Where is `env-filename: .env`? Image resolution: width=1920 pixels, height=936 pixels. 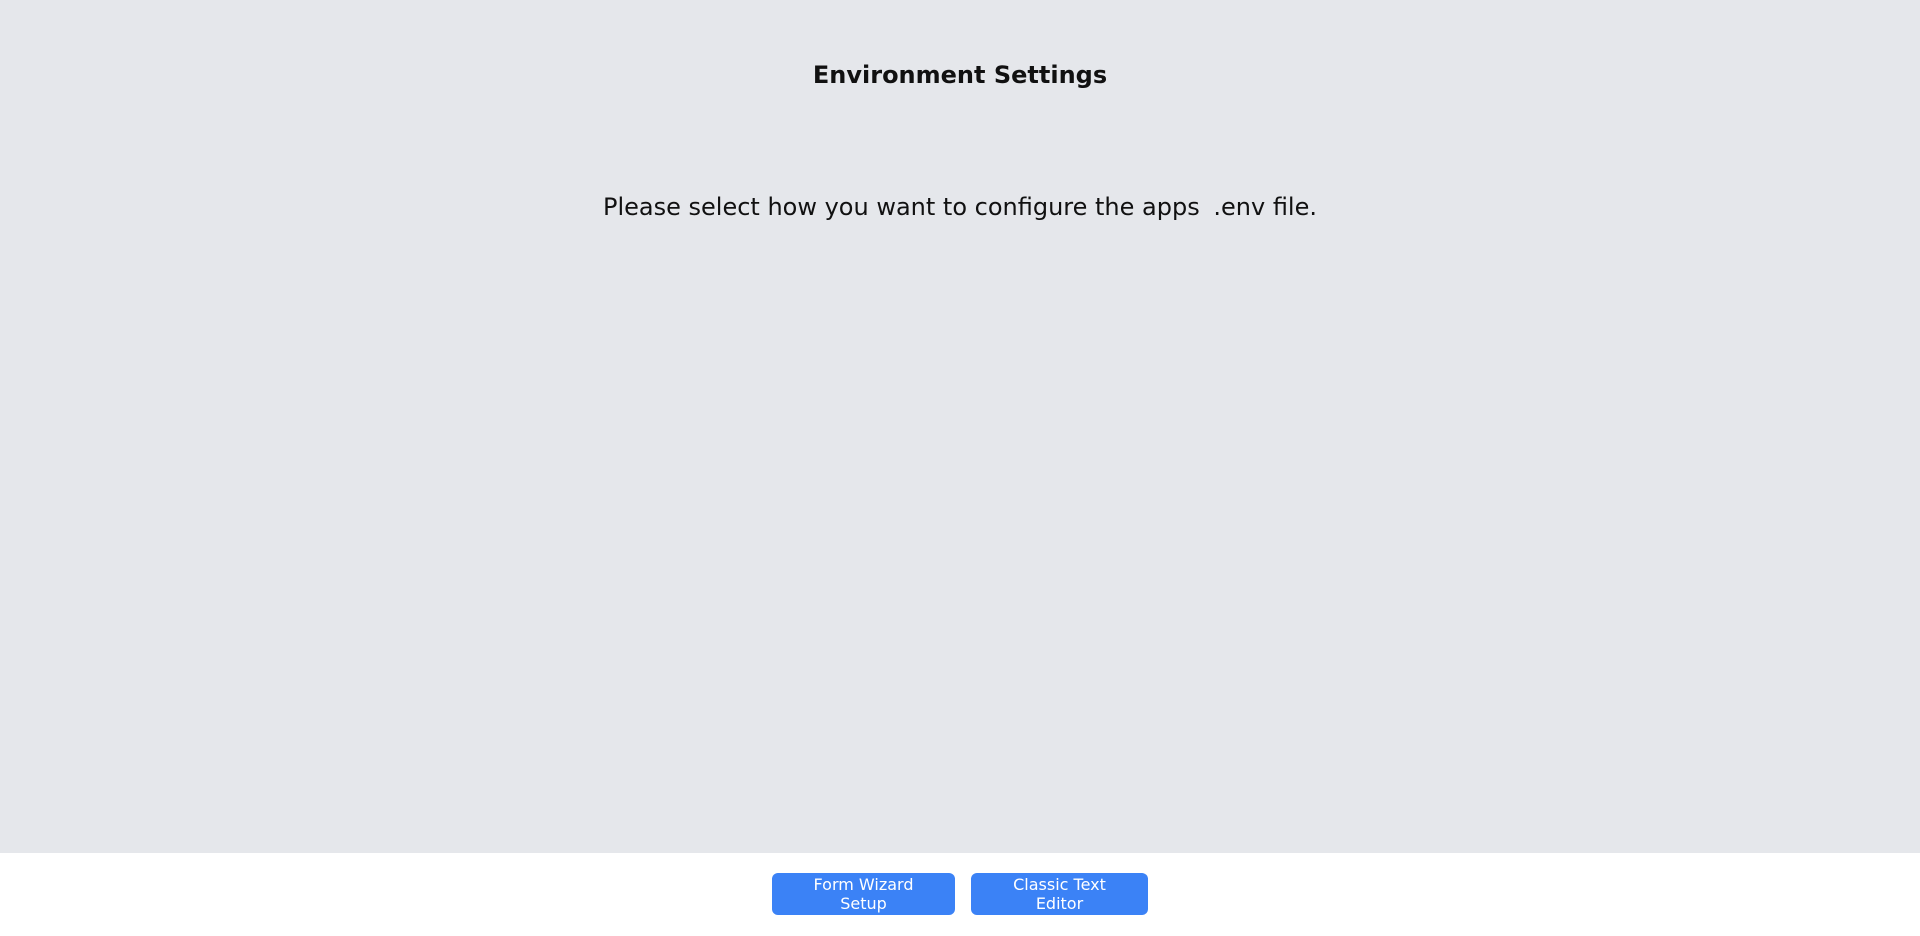 env-filename: .env is located at coordinates (1239, 207).